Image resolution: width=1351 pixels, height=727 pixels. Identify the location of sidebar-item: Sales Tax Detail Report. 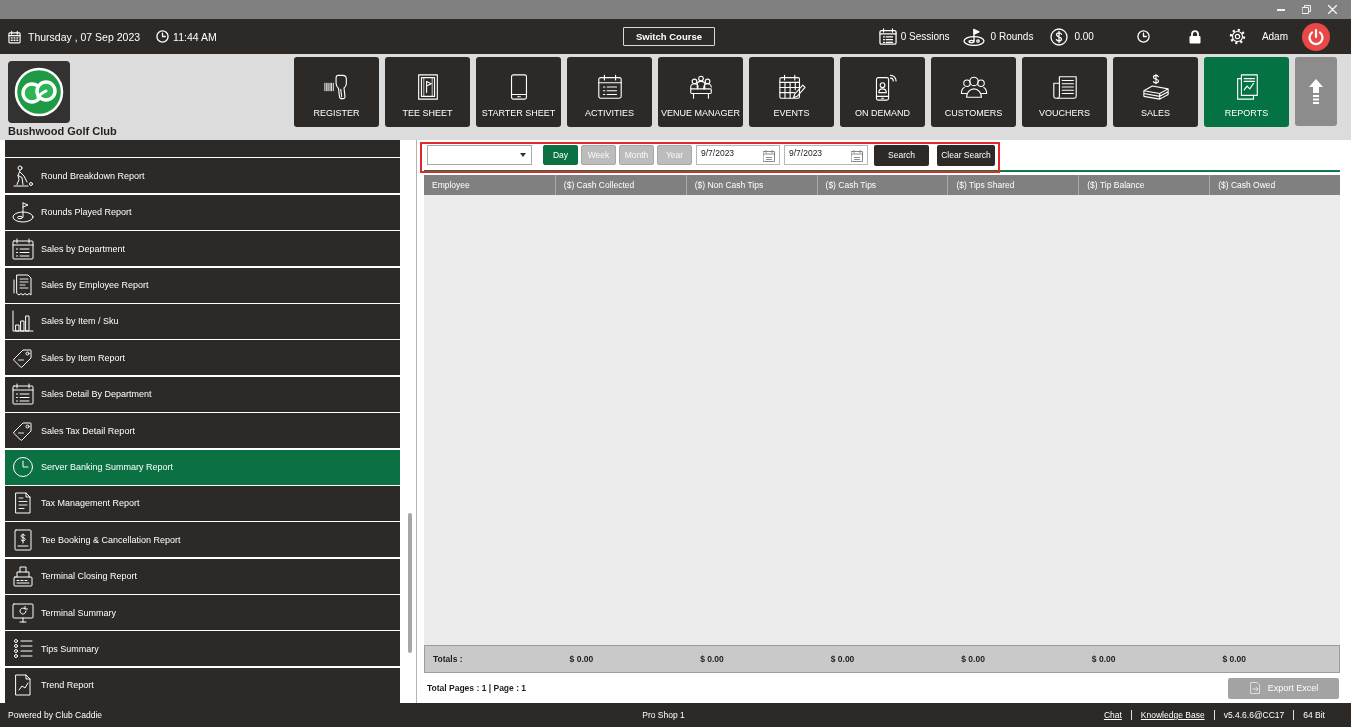
(202, 431).